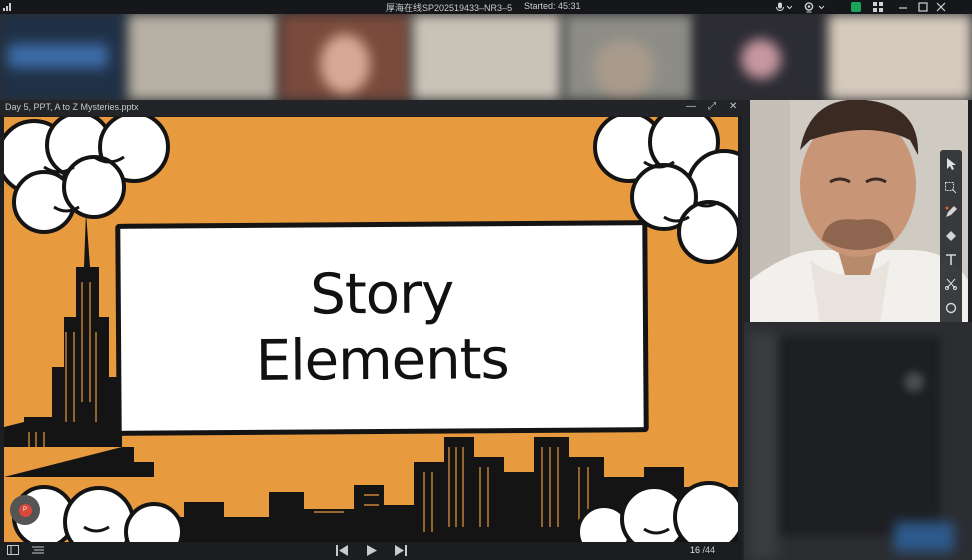  What do you see at coordinates (382, 294) in the screenshot?
I see `slide-title-line-1: Story` at bounding box center [382, 294].